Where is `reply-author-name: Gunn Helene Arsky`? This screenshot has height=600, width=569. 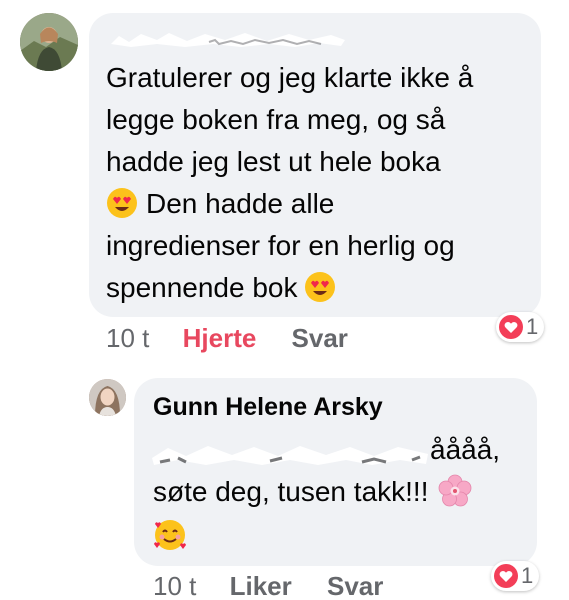
reply-author-name: Gunn Helene Arsky is located at coordinates (268, 407).